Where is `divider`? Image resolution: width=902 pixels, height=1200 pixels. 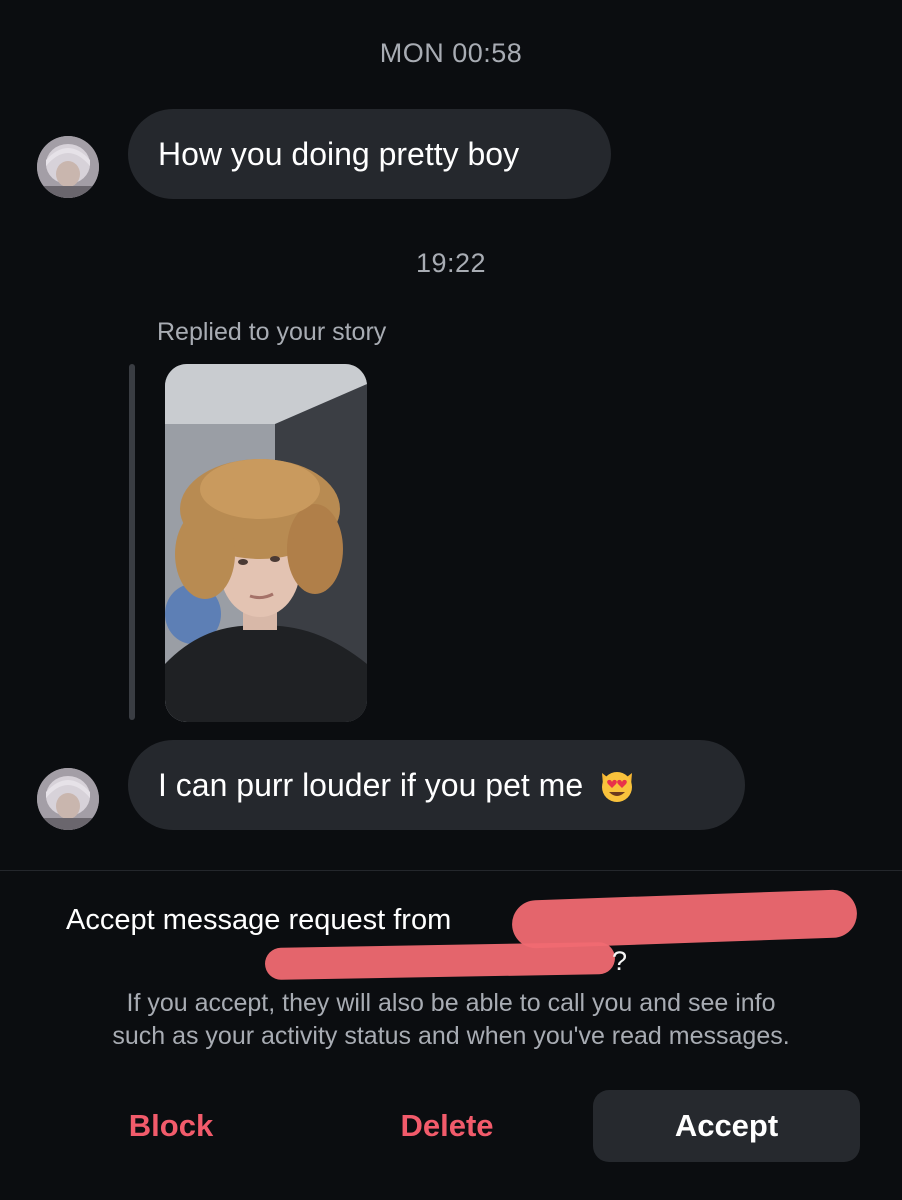
divider is located at coordinates (451, 870).